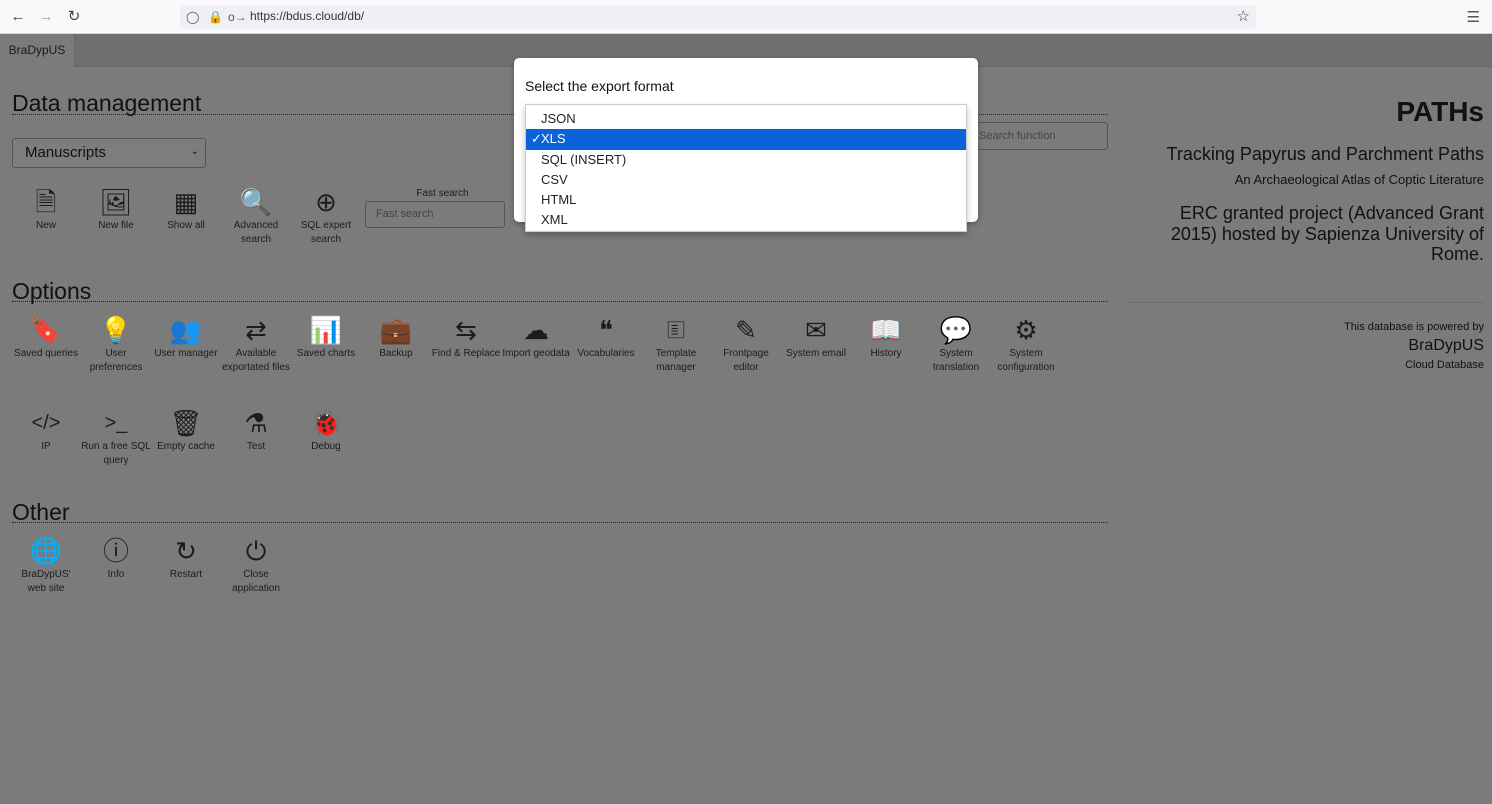 This screenshot has width=1492, height=804. I want to click on backup-button: 💼 Backup, so click(396, 337).